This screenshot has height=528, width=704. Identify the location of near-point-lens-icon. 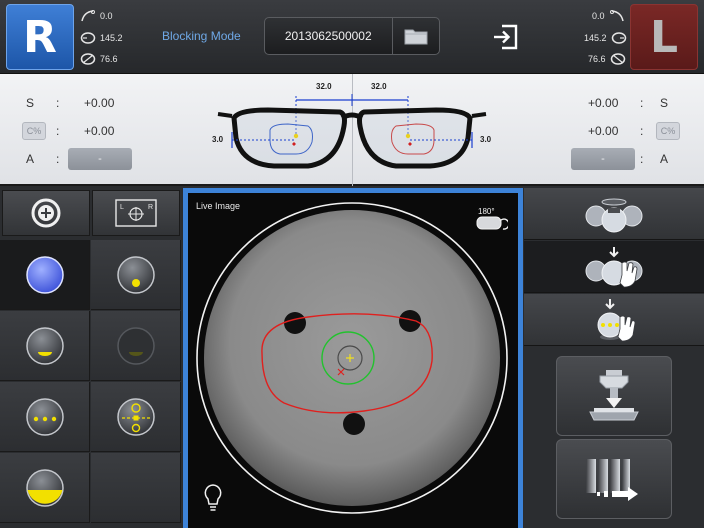
(135, 274).